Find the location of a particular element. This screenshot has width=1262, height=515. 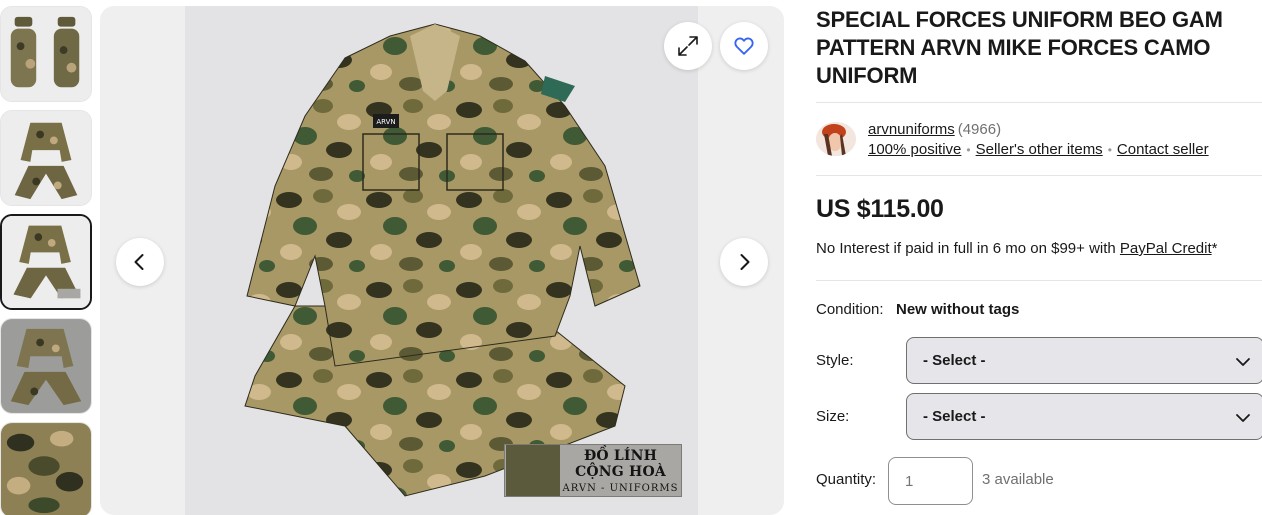

watermark: ĐỒ LÍNH CỘNG HOÀ ARVN - UNIFORMS is located at coordinates (593, 470).